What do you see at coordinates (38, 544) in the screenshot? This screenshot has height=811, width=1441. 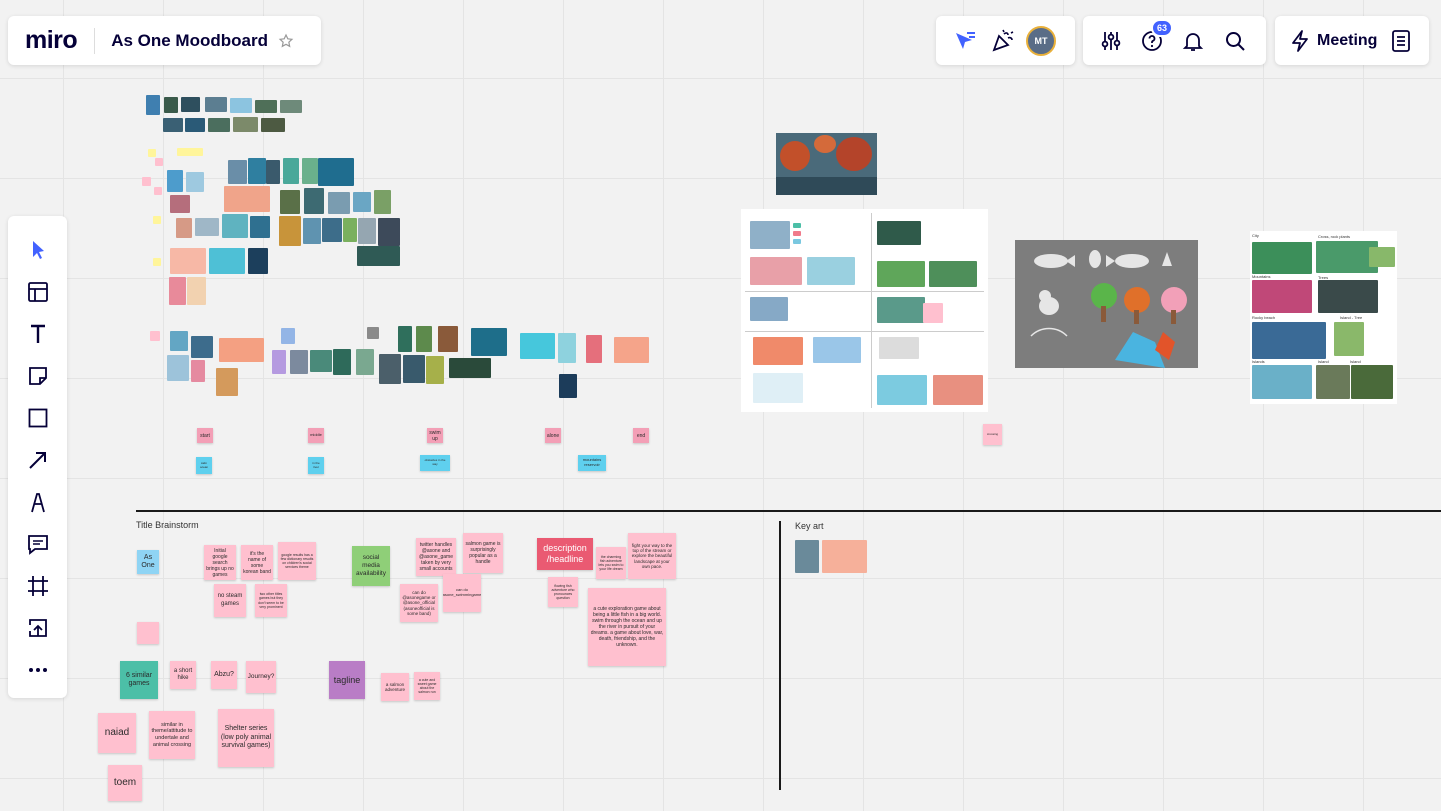 I see `comment-icon` at bounding box center [38, 544].